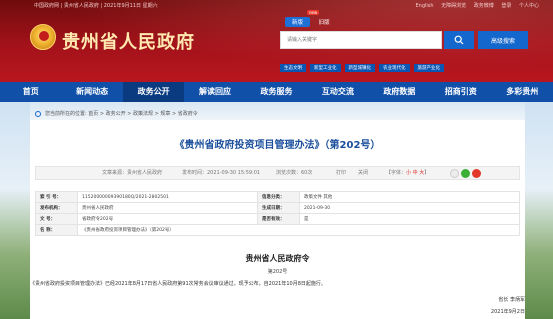 Image resolution: width=553 pixels, height=319 pixels. I want to click on tab-old-version: 旧版, so click(324, 22).